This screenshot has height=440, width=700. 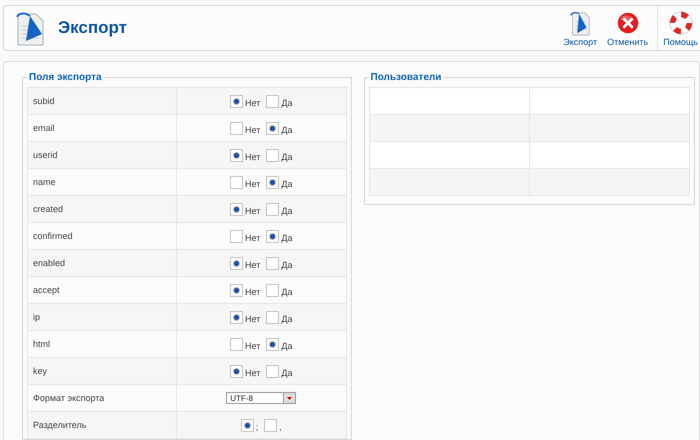 I want to click on page-title: Экспорт, so click(x=92, y=28).